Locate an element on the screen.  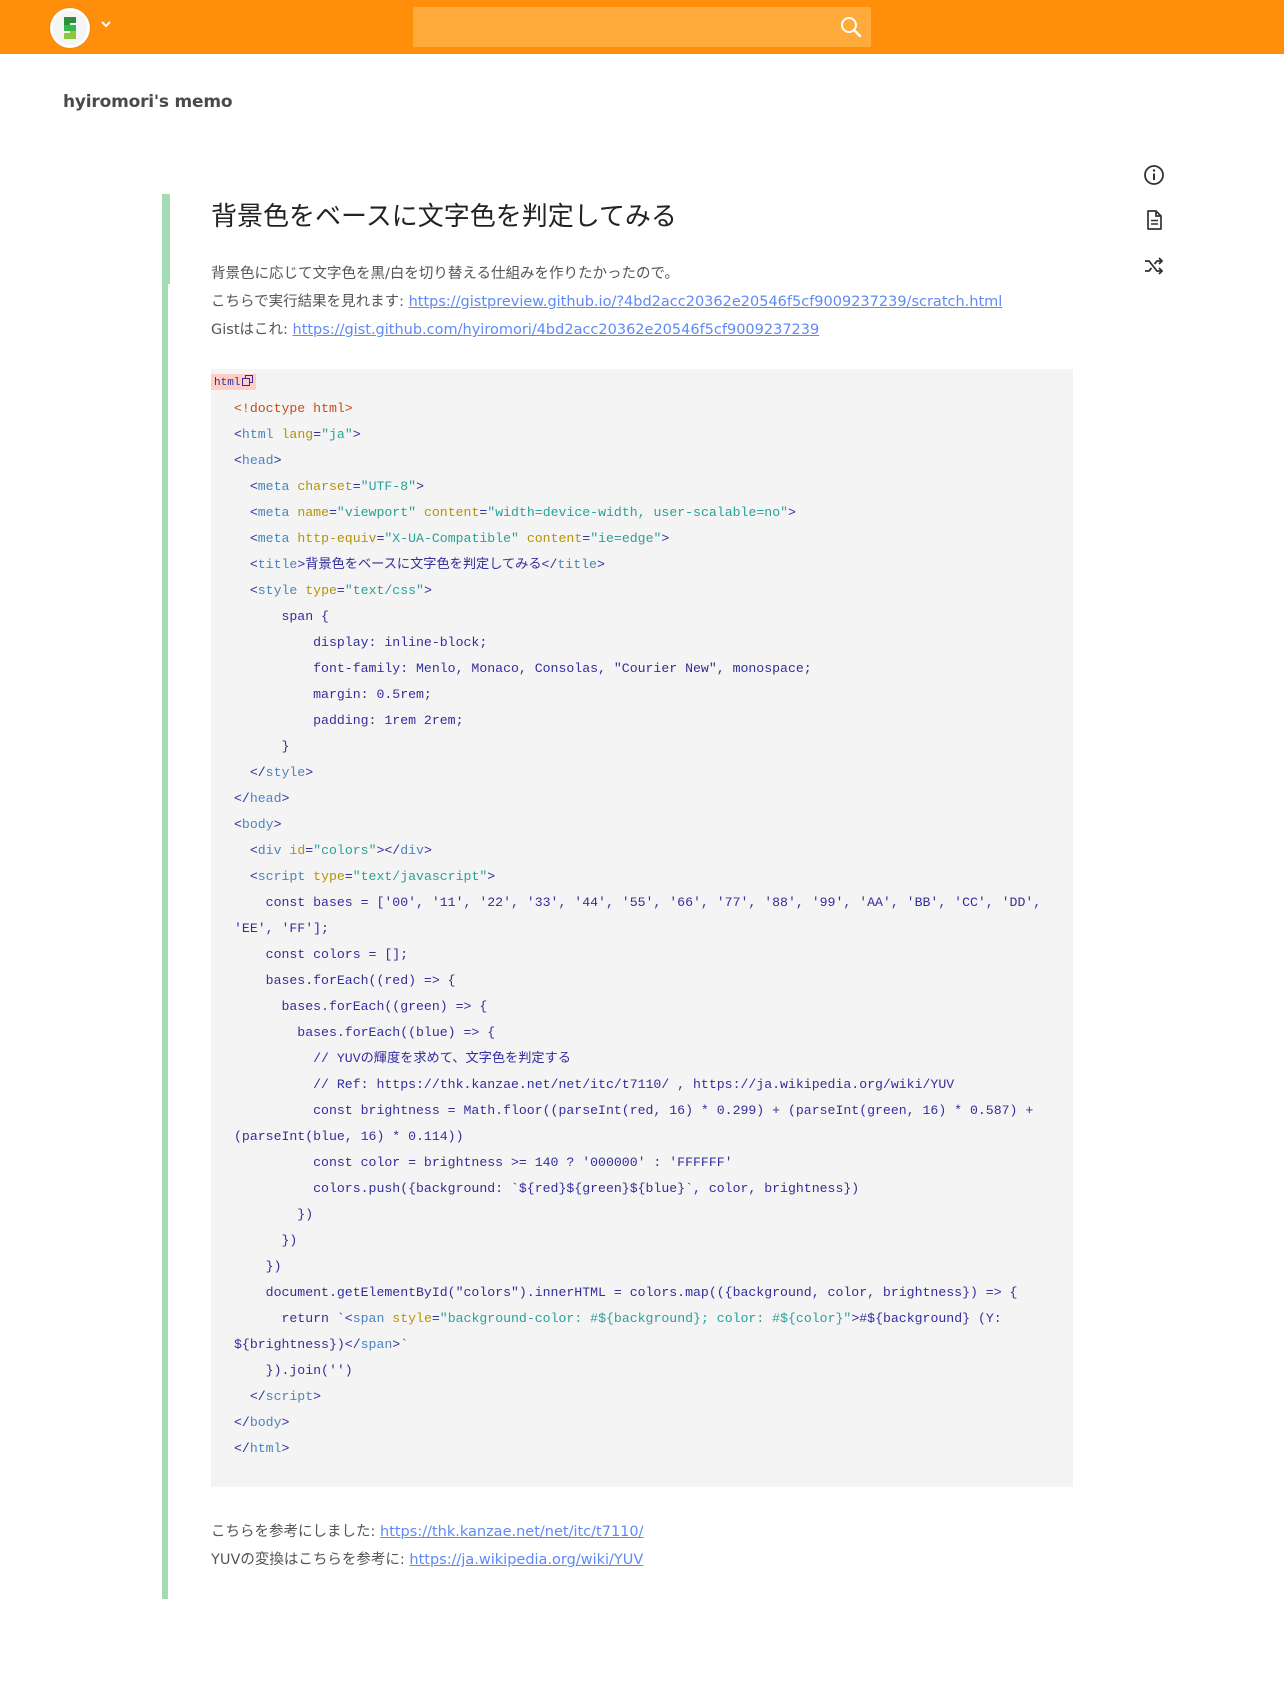
footer-text: こちらを参考にしました: is located at coordinates (295, 1532).